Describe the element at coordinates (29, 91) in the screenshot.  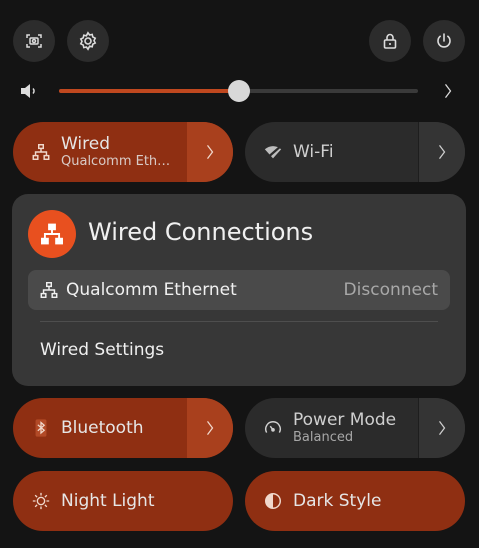
I see `speaker-icon` at that location.